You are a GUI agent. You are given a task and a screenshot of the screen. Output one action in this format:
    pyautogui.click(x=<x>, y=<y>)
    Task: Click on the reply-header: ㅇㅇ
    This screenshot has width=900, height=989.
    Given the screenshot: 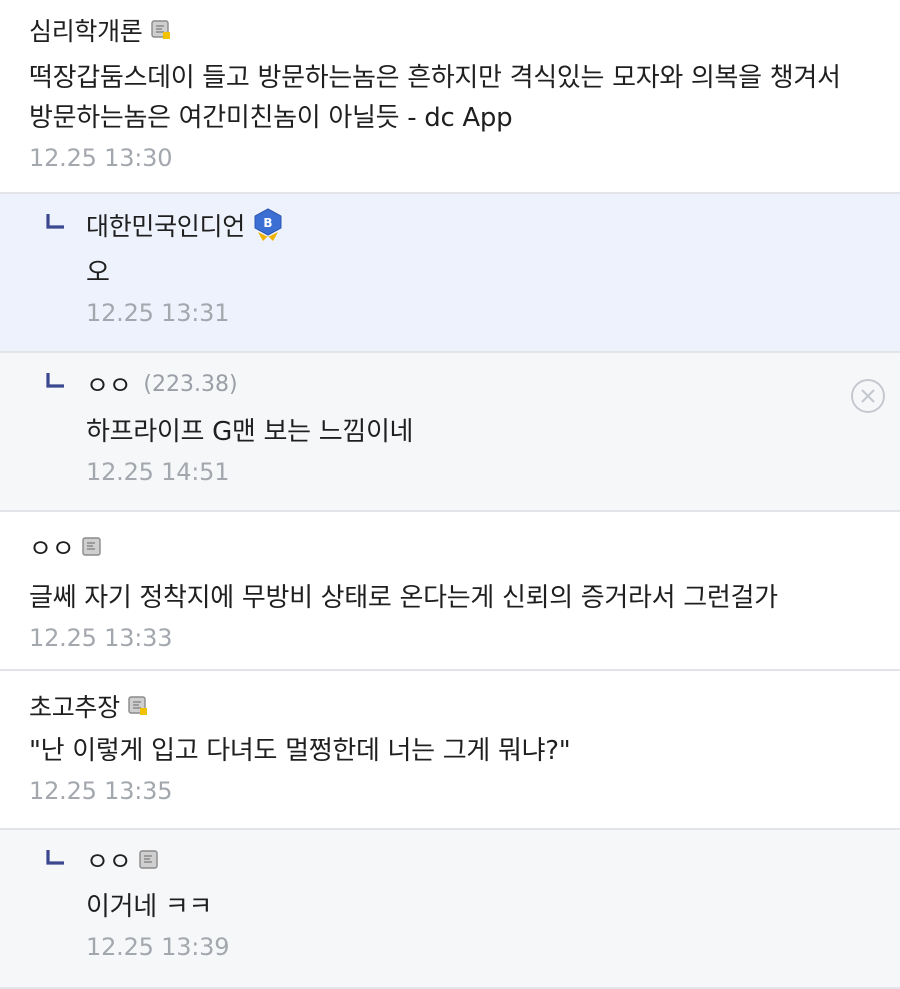 What is the action you would take?
    pyautogui.click(x=493, y=860)
    